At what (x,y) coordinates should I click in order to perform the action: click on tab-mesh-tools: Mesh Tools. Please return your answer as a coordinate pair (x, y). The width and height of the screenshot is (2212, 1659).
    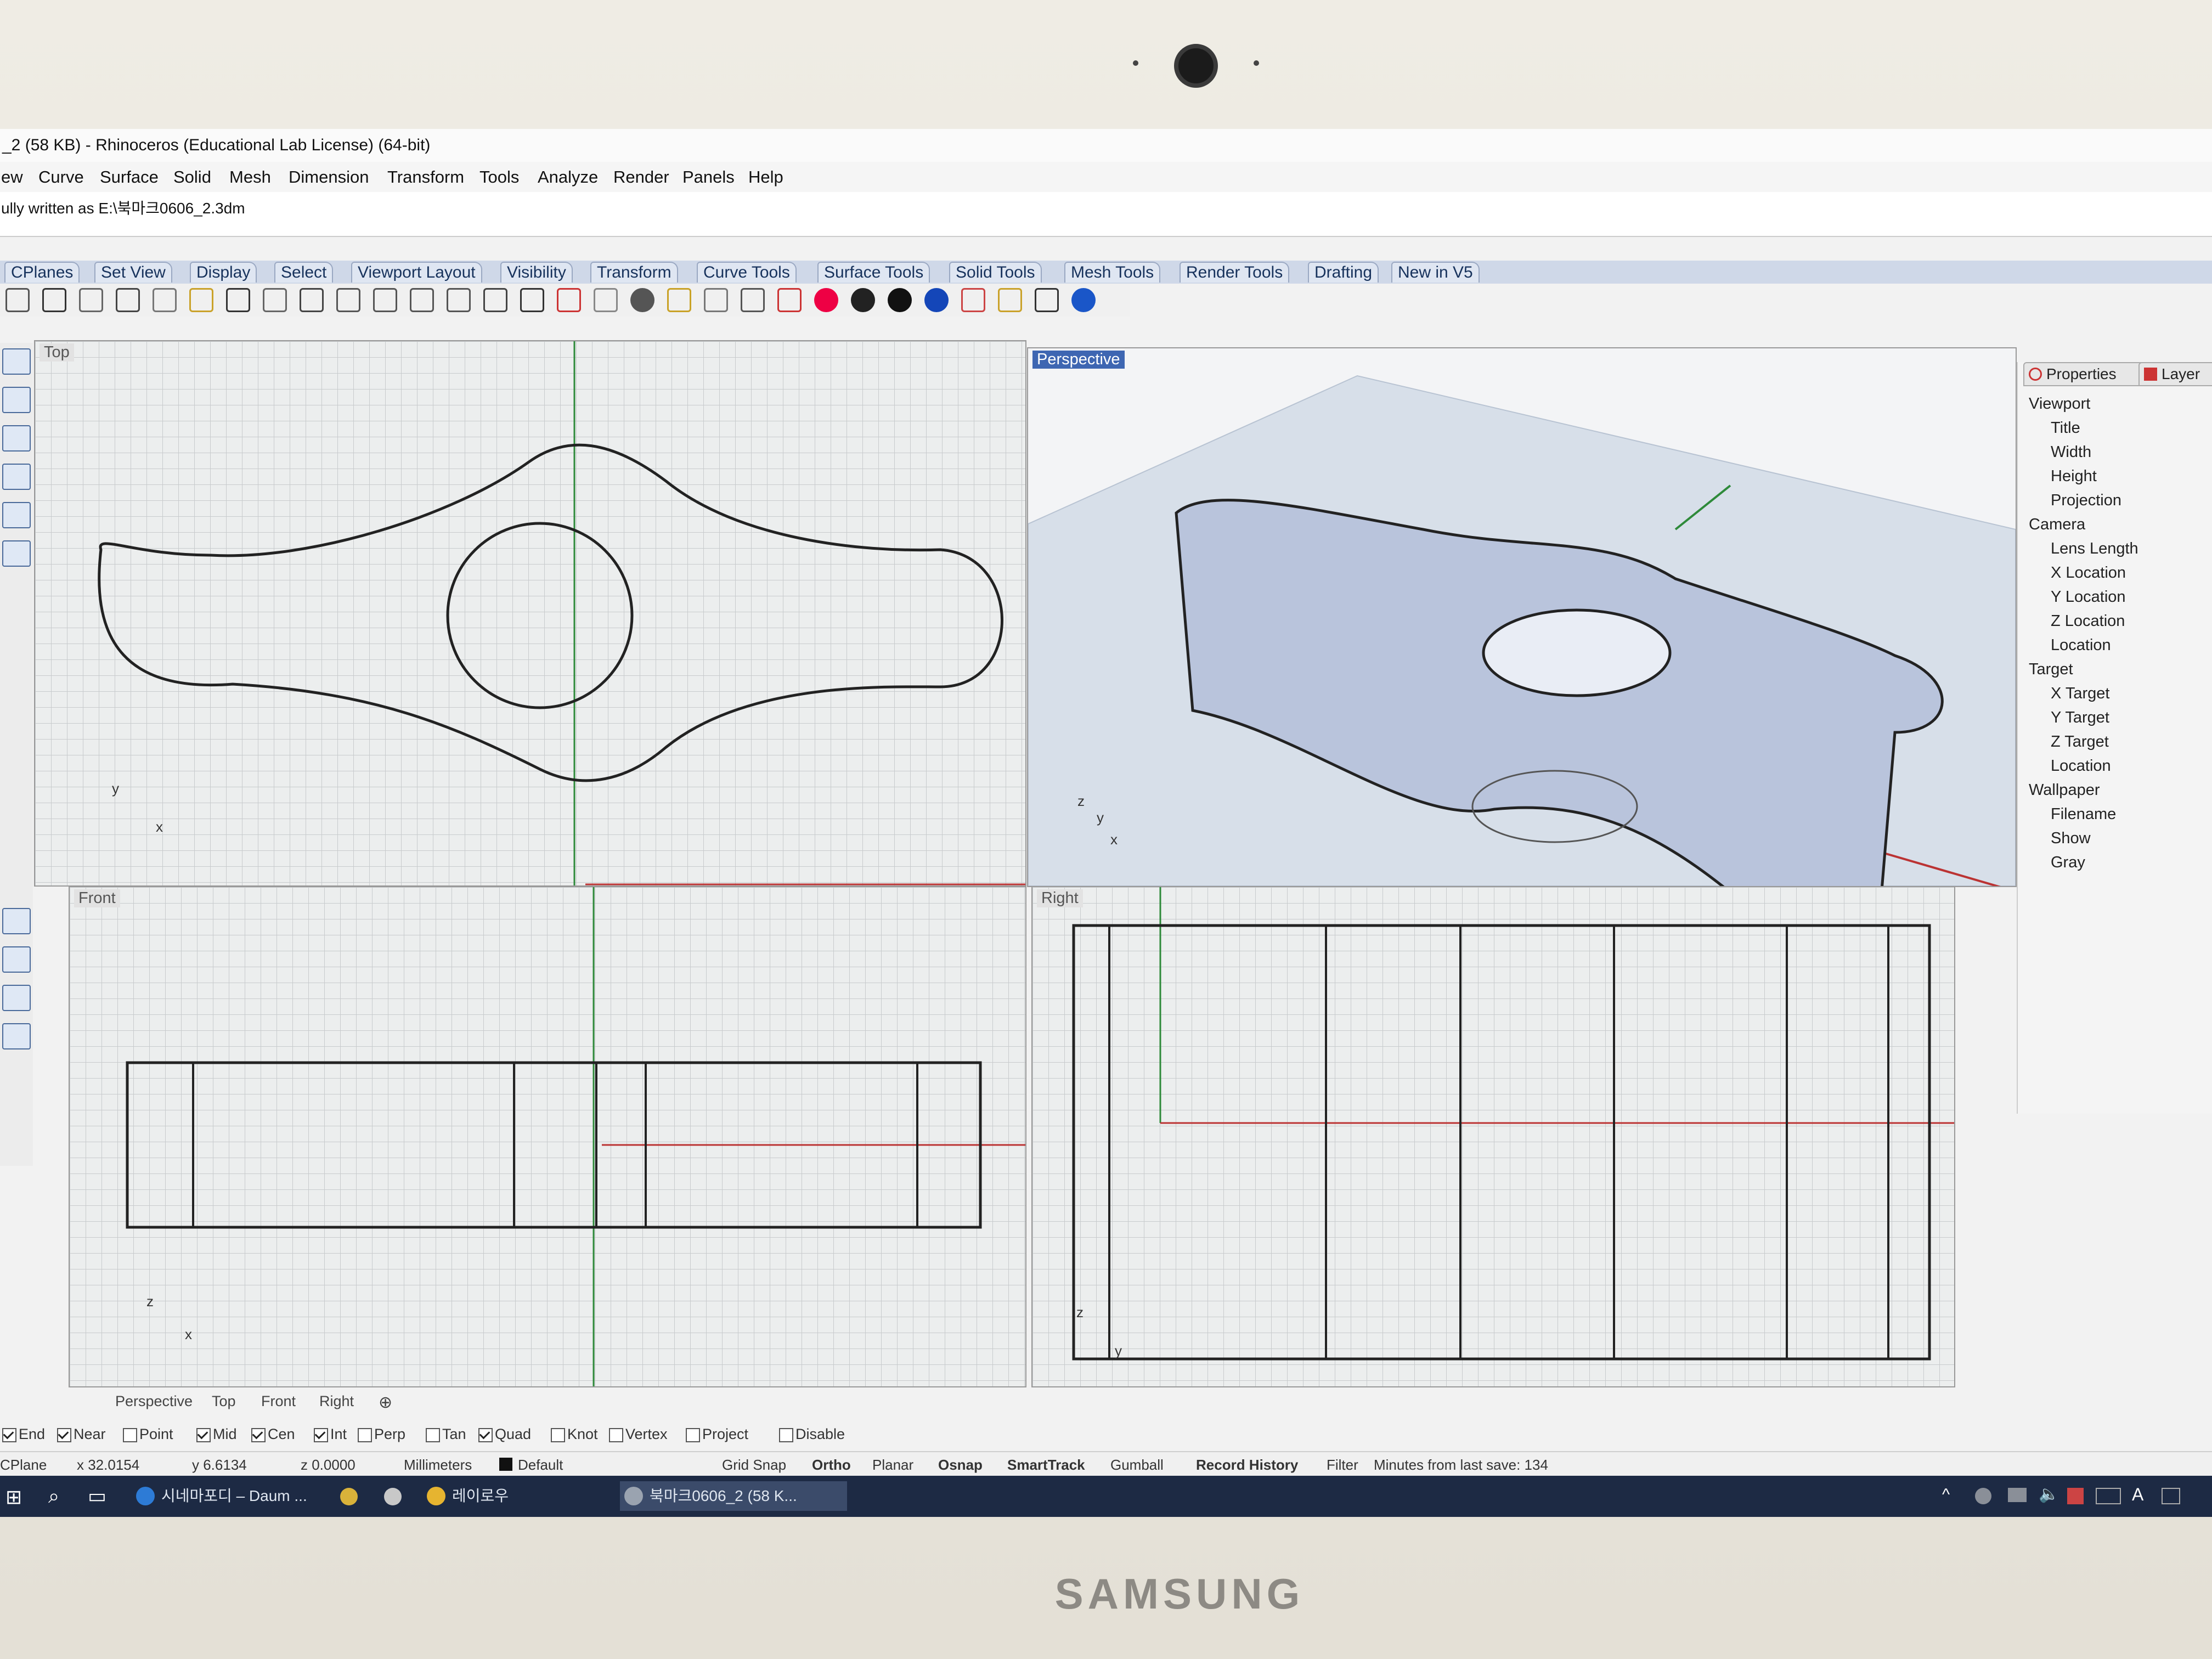
    Looking at the image, I should click on (1113, 272).